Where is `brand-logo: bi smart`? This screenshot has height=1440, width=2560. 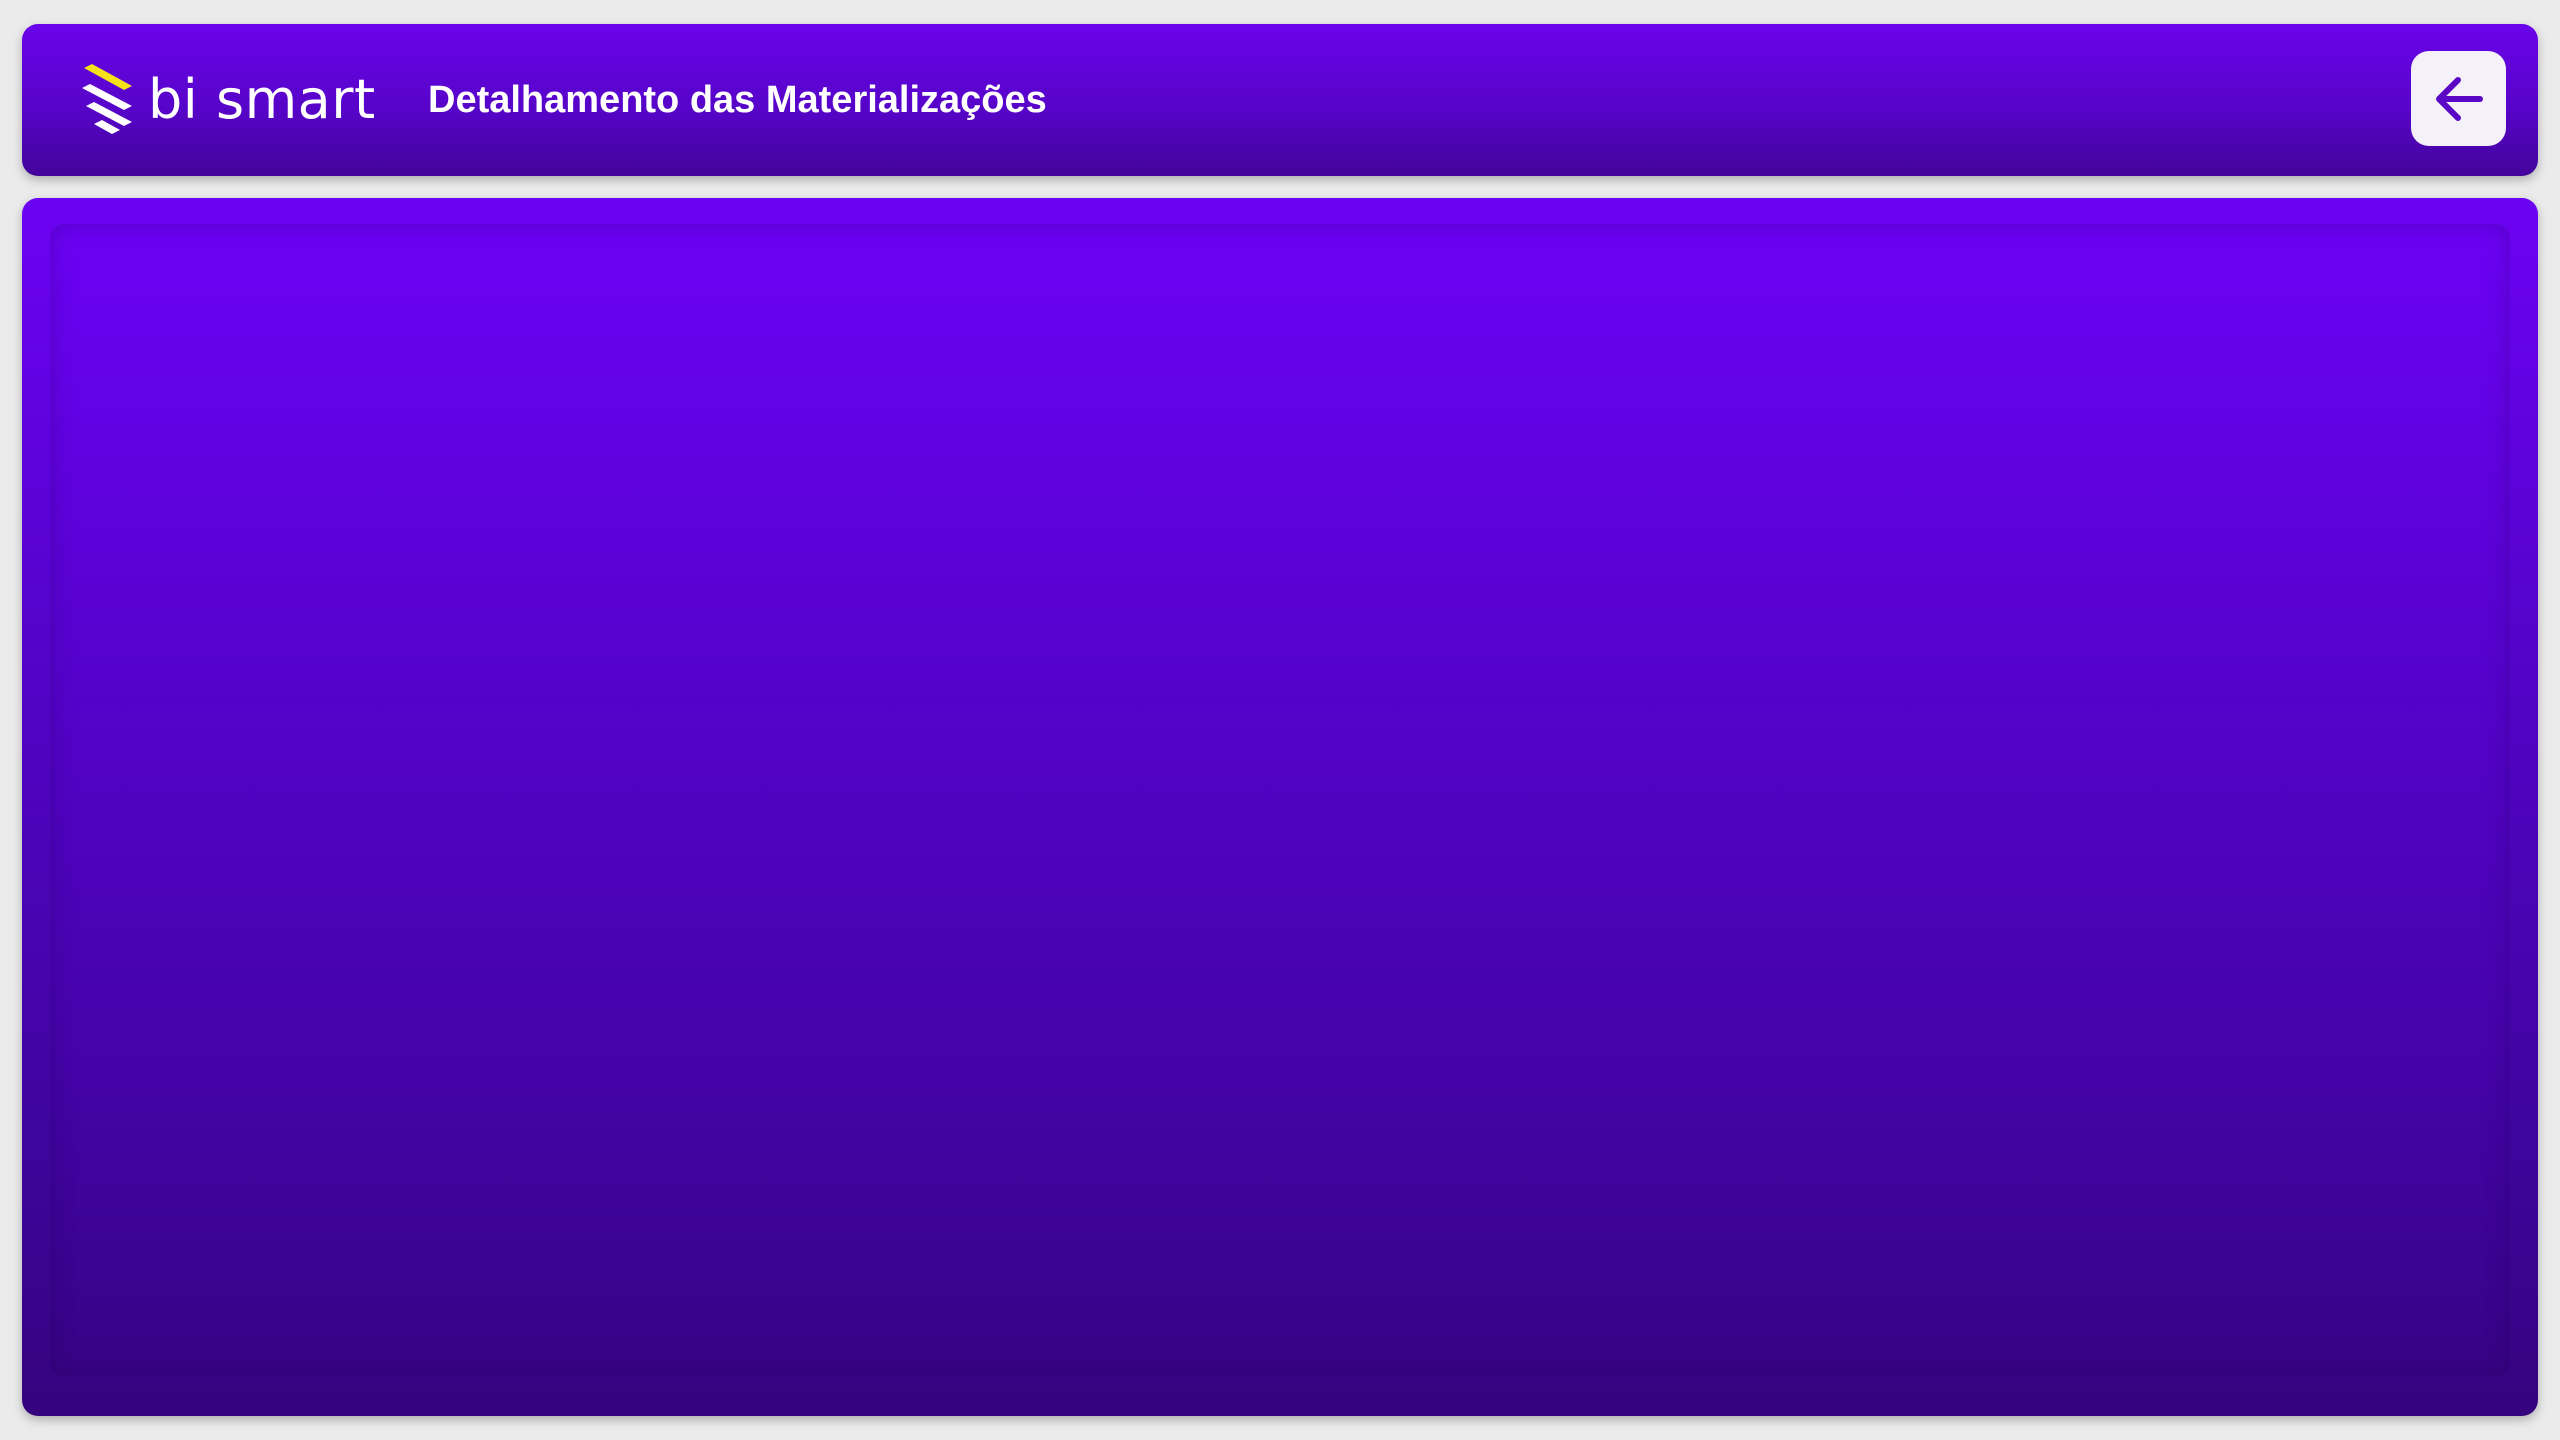 brand-logo: bi smart is located at coordinates (228, 102).